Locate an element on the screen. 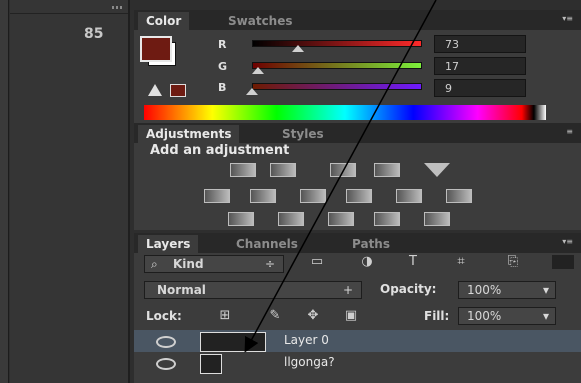 The width and height of the screenshot is (581, 383). layer-row-layer-0: Layer 0 is located at coordinates (357, 341).